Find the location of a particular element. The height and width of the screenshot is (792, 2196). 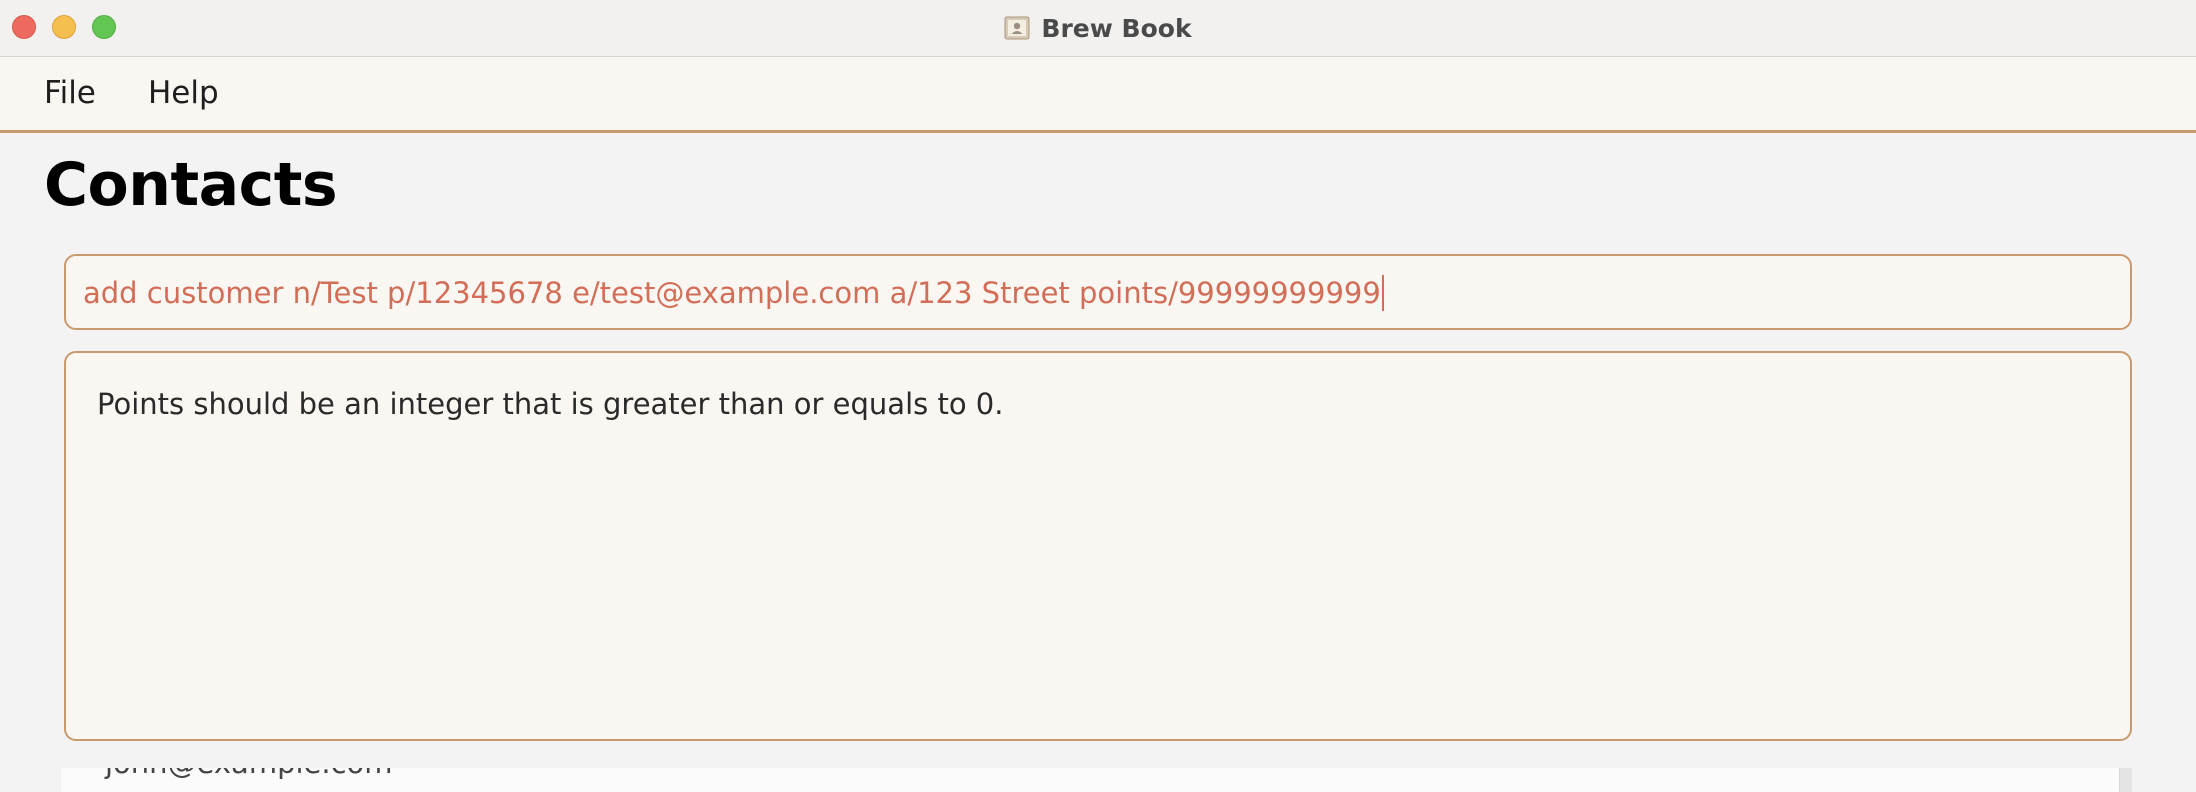

window-title: Brew Book is located at coordinates (1116, 28).